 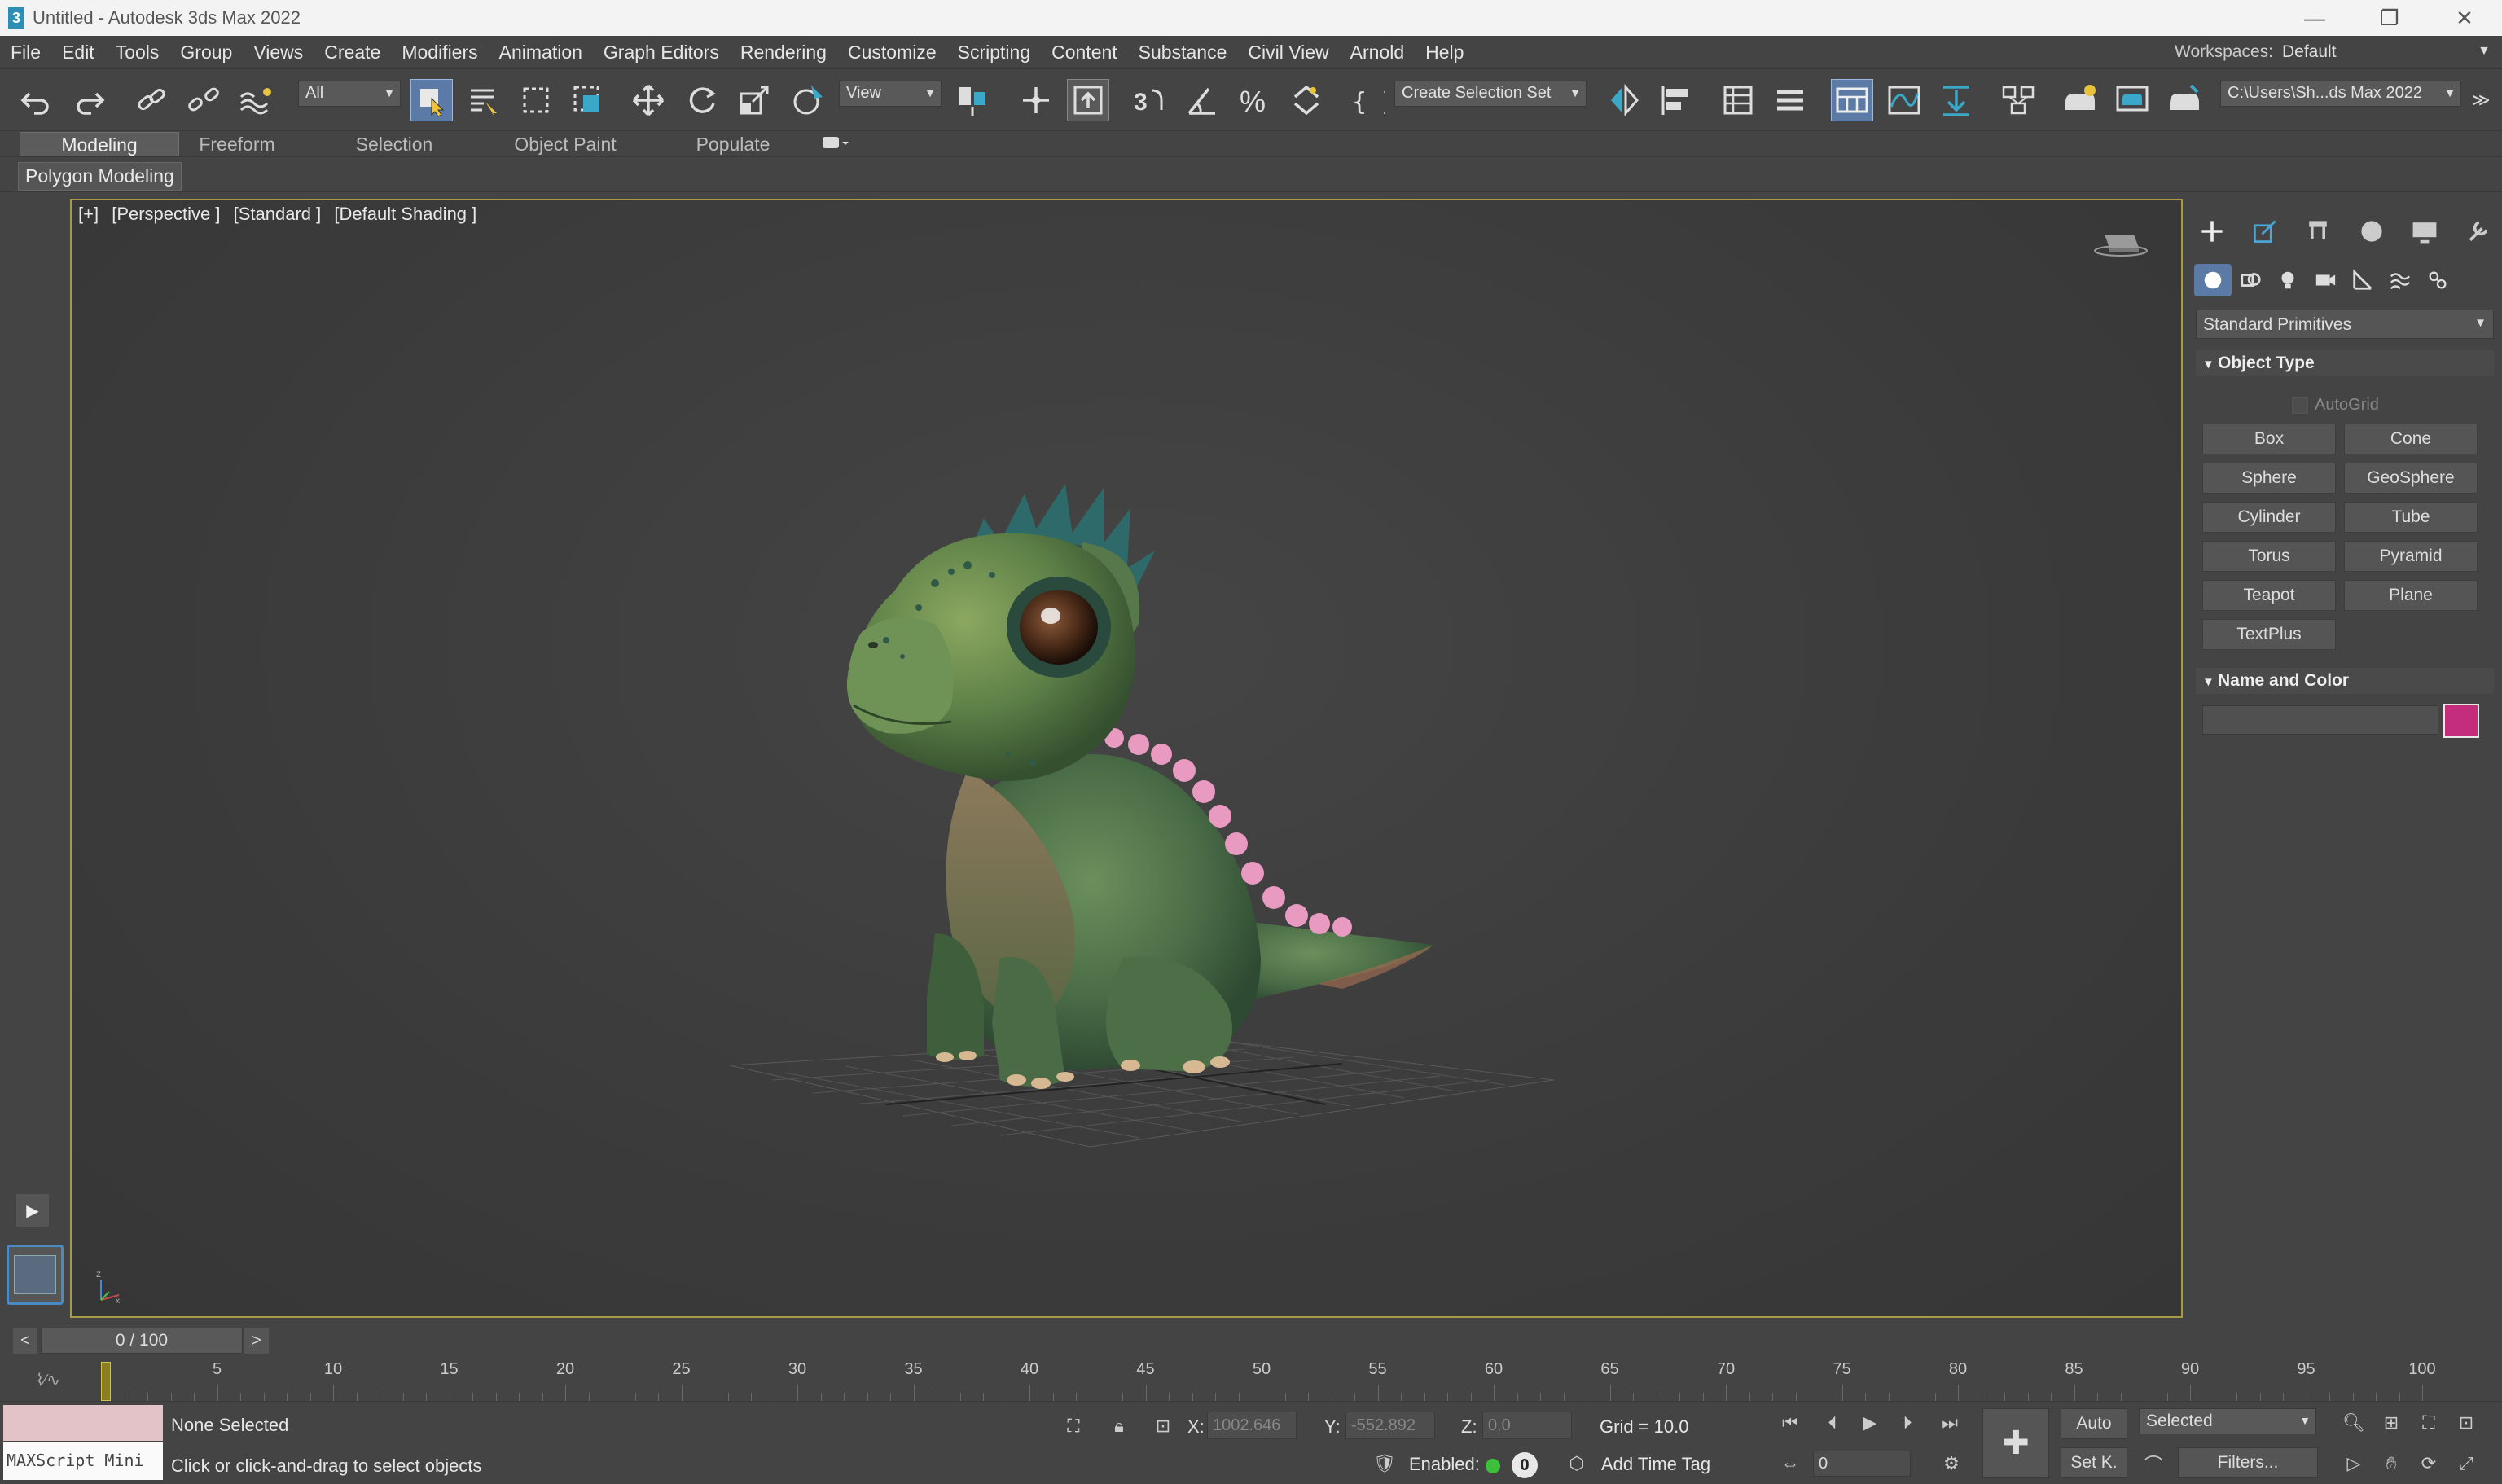 I want to click on zoom-extents-icon: ⛶, so click(x=2428, y=1423).